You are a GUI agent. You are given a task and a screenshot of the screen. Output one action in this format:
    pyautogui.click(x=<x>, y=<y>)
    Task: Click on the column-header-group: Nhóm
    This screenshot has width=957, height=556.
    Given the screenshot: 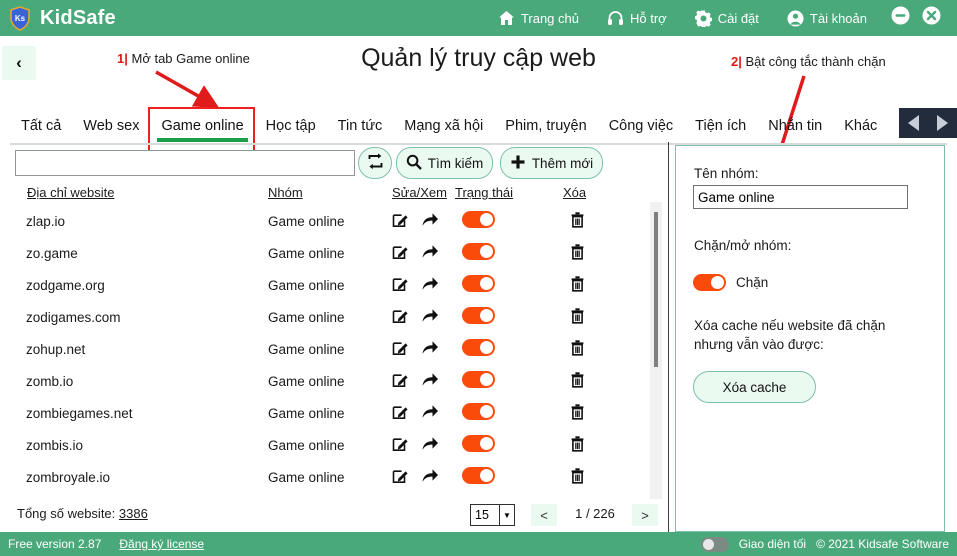 What is the action you would take?
    pyautogui.click(x=285, y=192)
    